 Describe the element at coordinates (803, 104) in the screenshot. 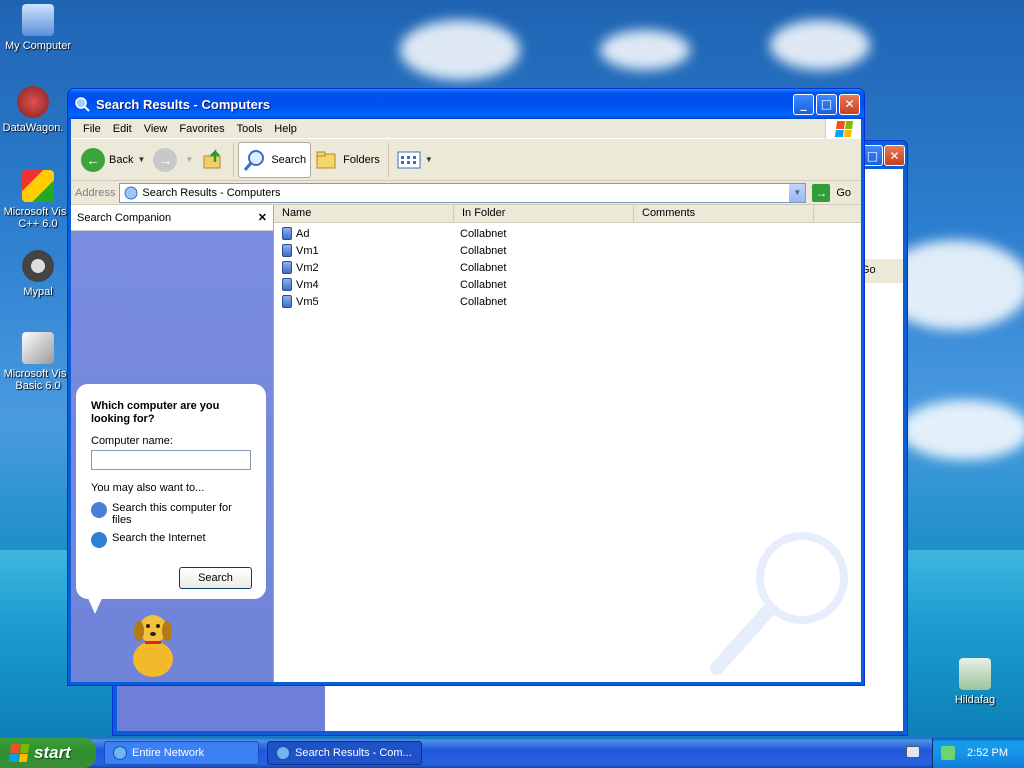

I see `minimize-button: _` at that location.